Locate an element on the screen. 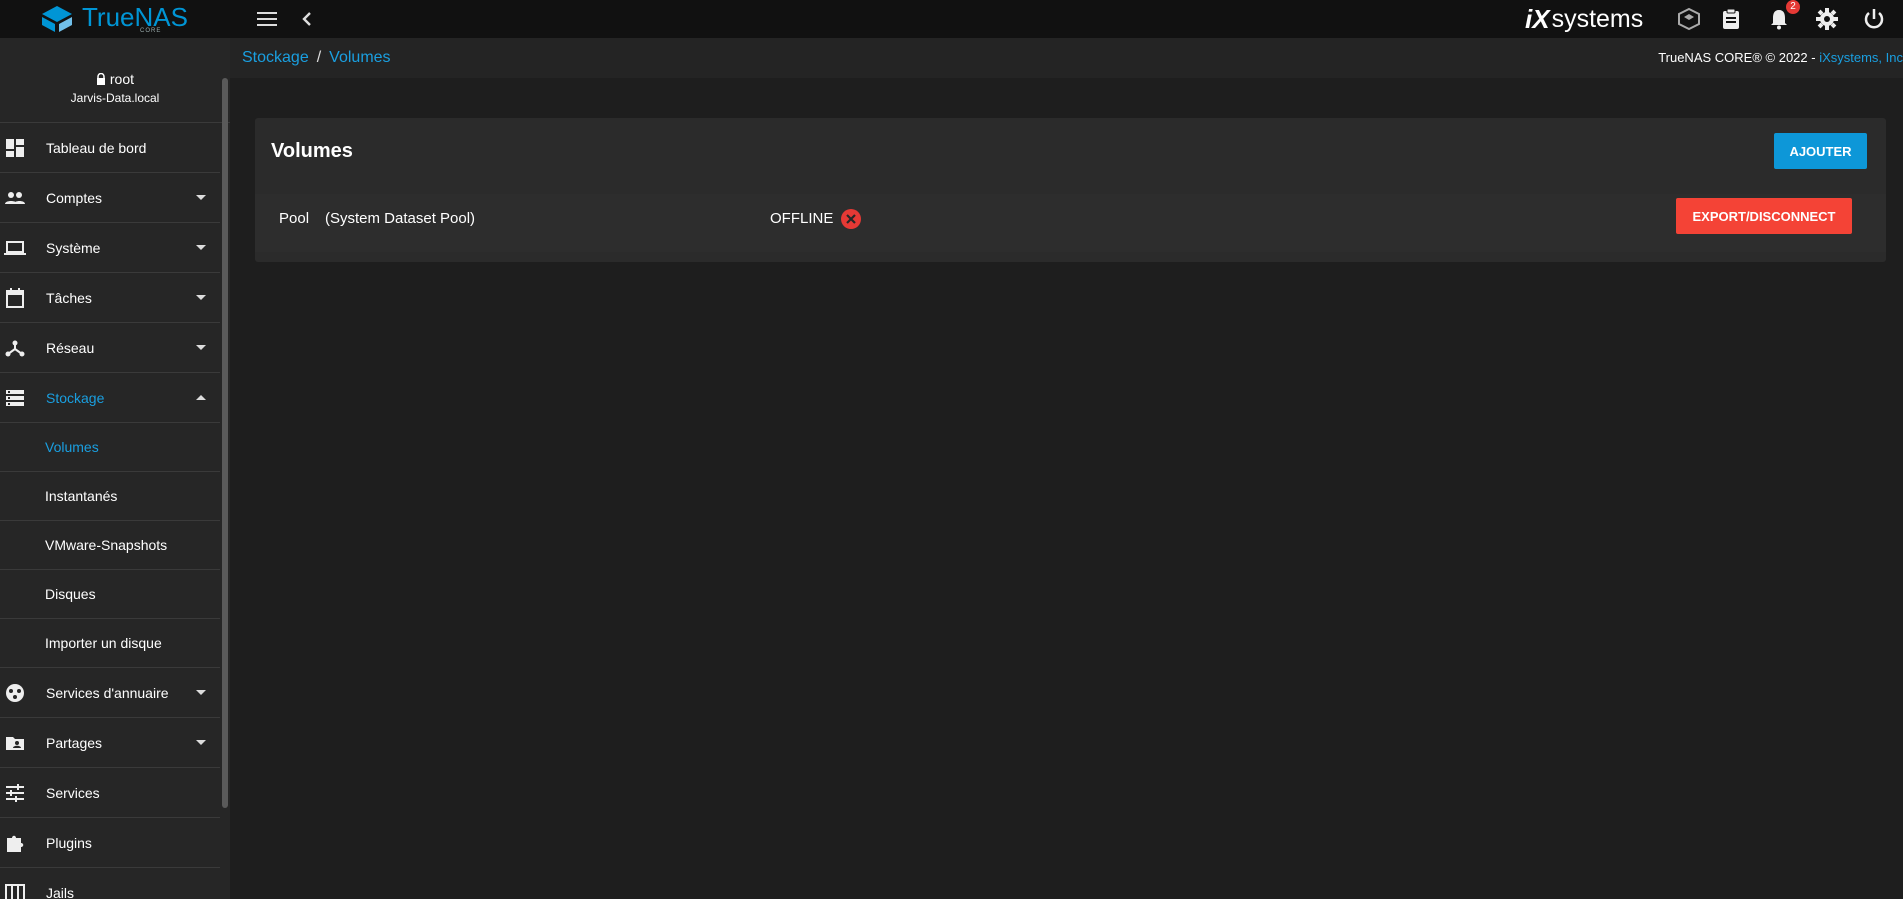 Image resolution: width=1903 pixels, height=899 pixels. sidebar-item-directory-services: Services d'annuaire is located at coordinates (110, 693).